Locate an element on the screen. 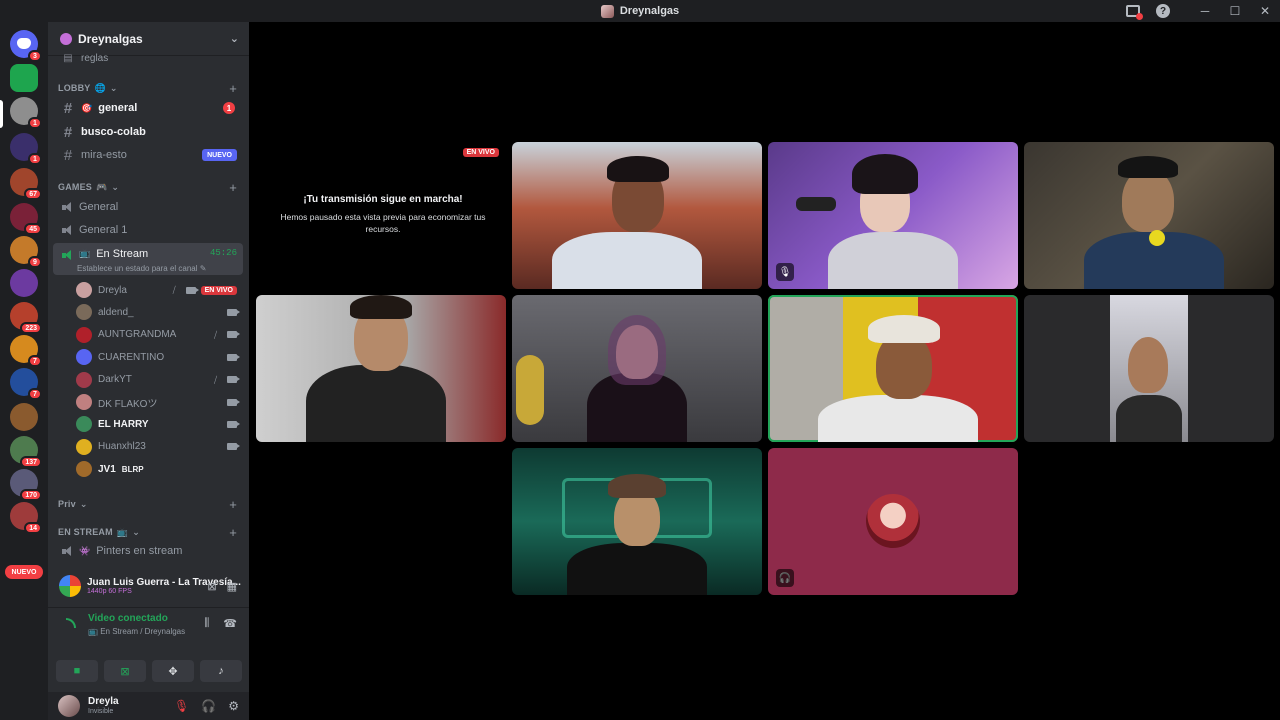 The image size is (1280, 720). stream-settings-icon: ▦ is located at coordinates (232, 586).